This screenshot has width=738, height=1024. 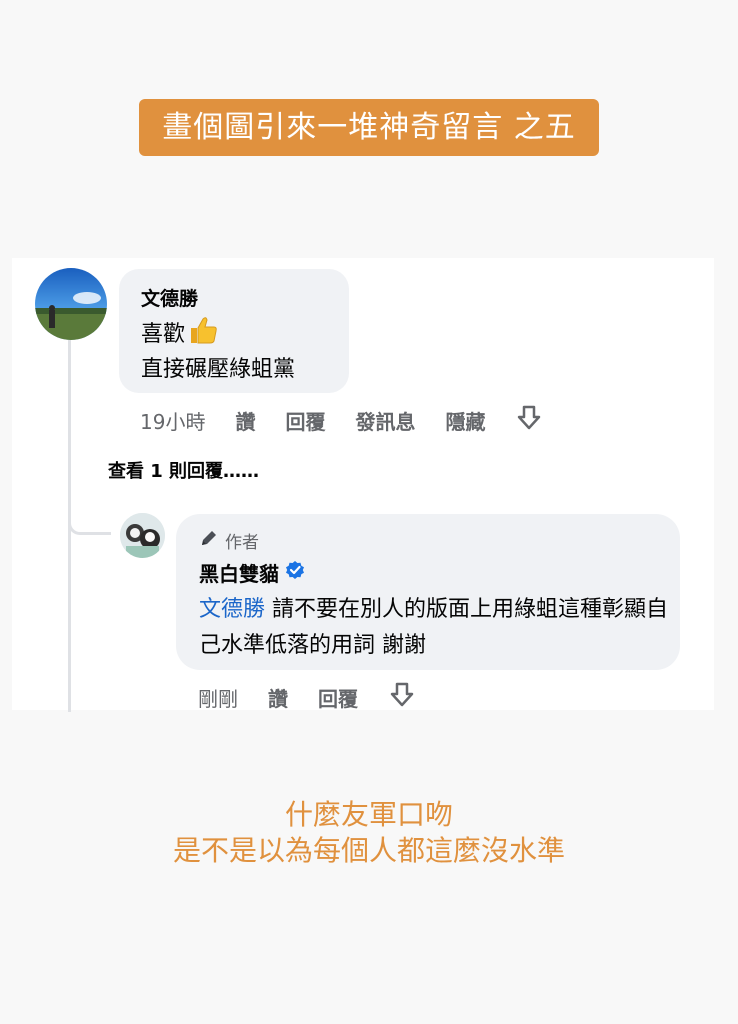 I want to click on reply-connector, so click(x=89, y=516).